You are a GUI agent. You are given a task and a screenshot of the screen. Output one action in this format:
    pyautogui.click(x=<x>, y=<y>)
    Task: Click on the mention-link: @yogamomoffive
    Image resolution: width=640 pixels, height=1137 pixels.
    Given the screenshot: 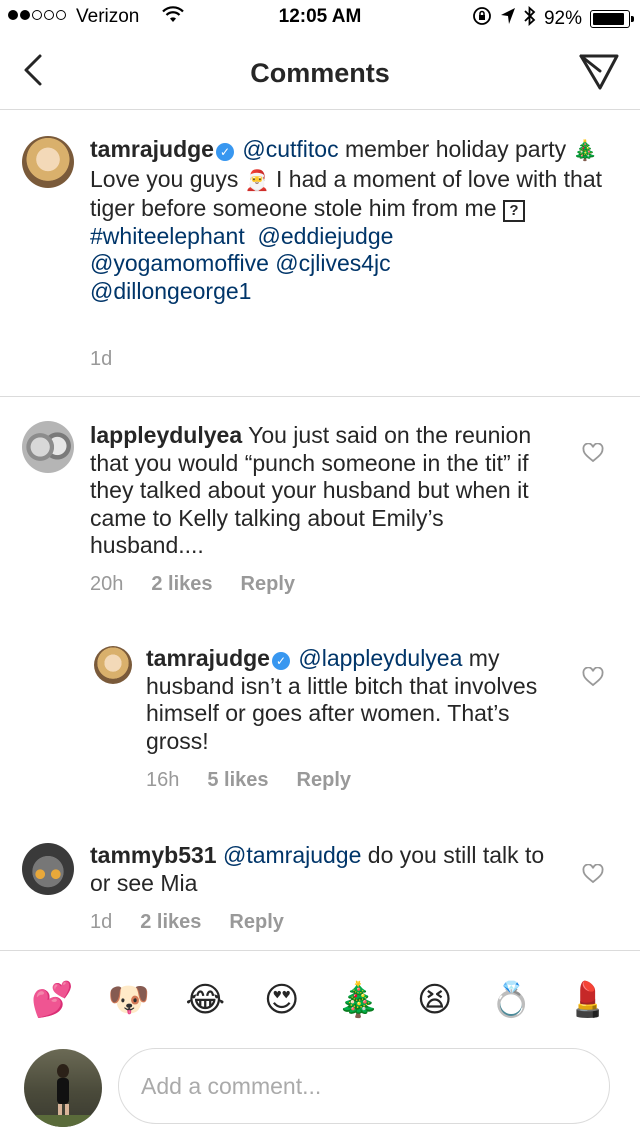 What is the action you would take?
    pyautogui.click(x=179, y=263)
    